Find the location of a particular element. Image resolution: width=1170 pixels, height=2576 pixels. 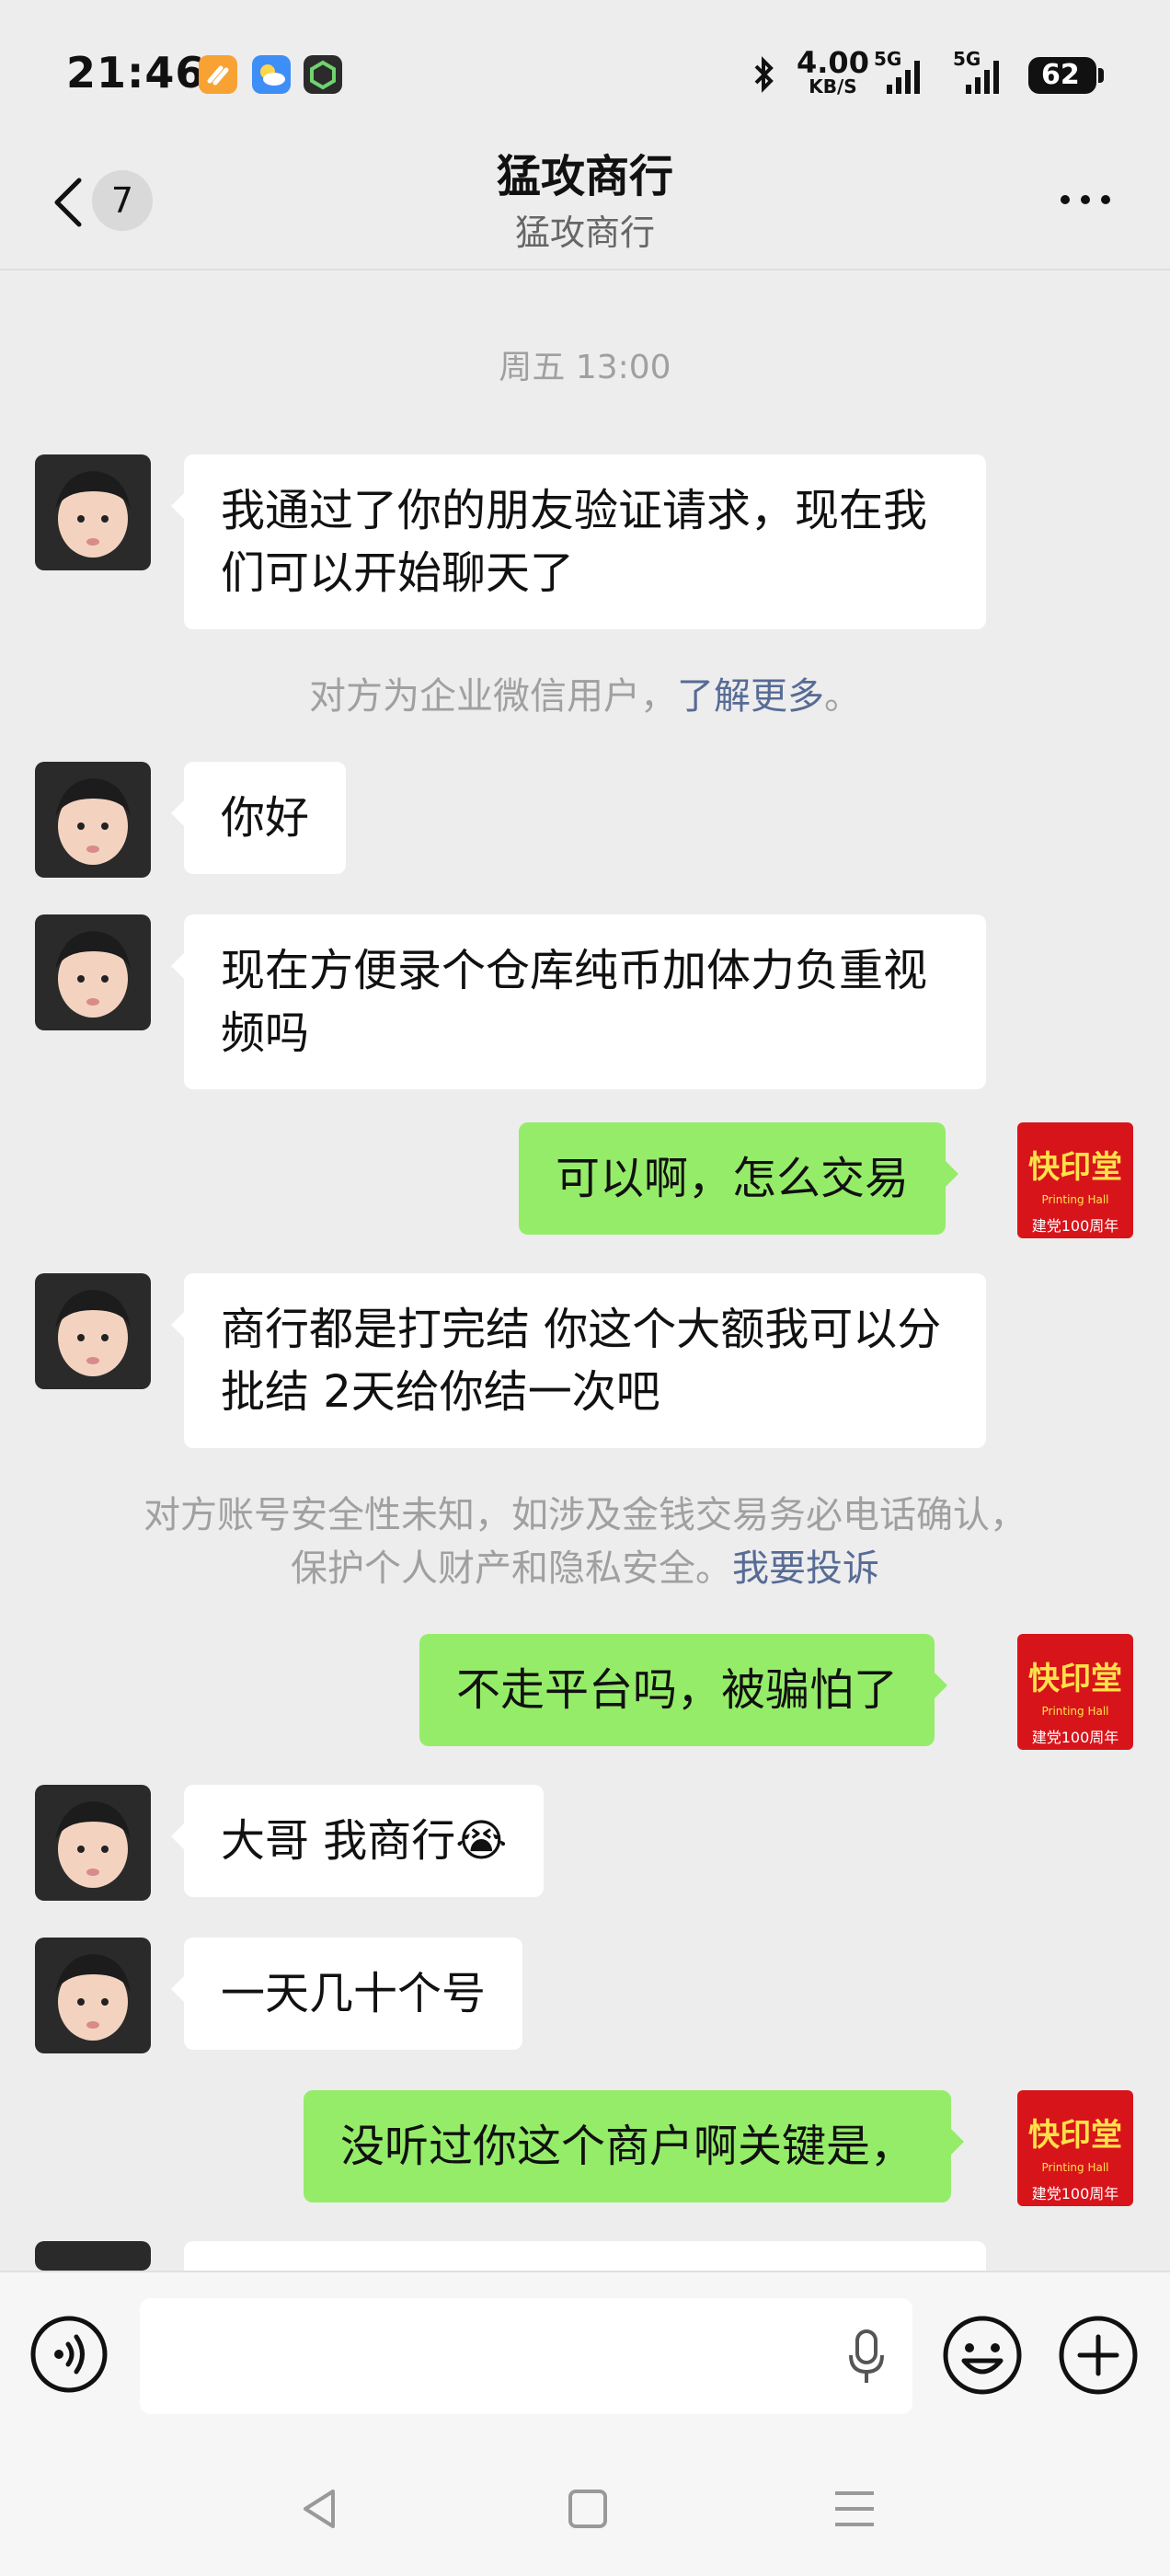

message-bubble-mine: 不走平台吗，被骗怕了 is located at coordinates (683, 1690).